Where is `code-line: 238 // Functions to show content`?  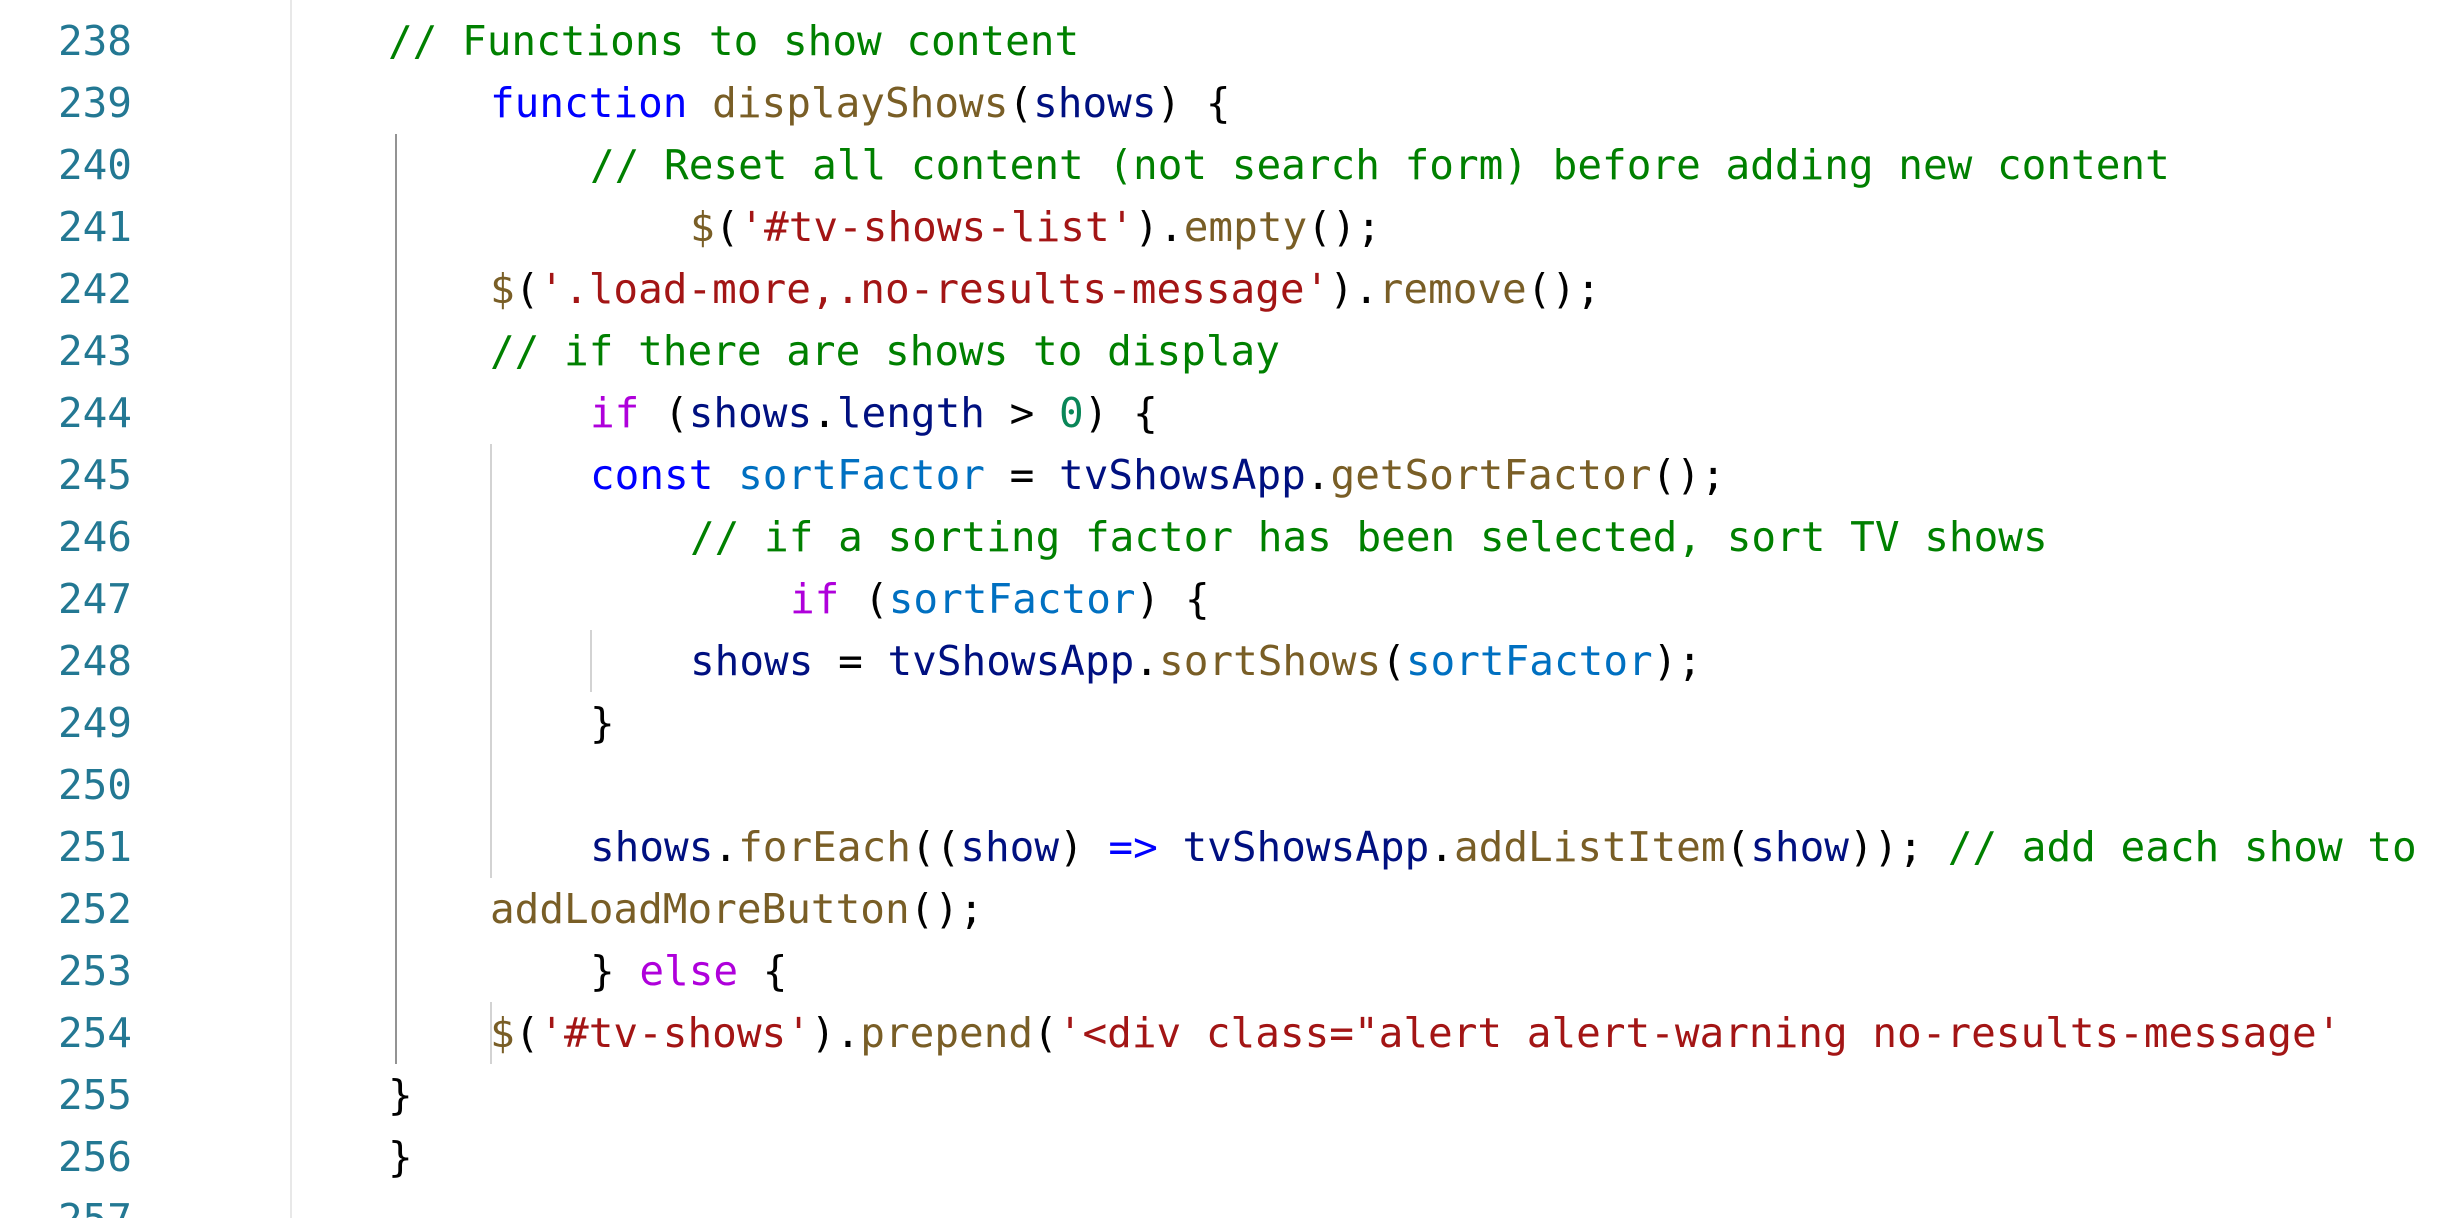 code-line: 238 // Functions to show content is located at coordinates (1225, 41).